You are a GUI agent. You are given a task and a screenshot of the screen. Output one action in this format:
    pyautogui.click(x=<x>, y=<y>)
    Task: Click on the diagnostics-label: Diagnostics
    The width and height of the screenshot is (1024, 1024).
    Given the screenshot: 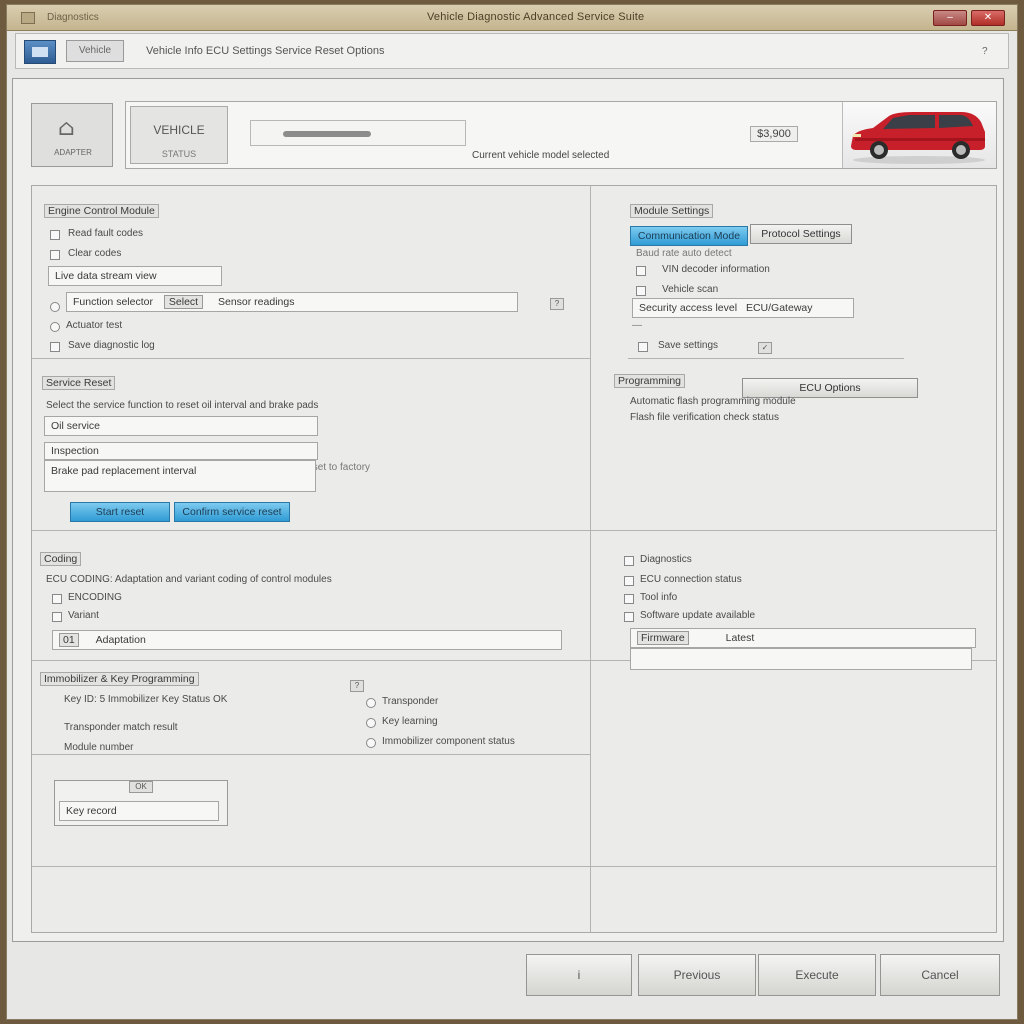 What is the action you would take?
    pyautogui.click(x=666, y=559)
    